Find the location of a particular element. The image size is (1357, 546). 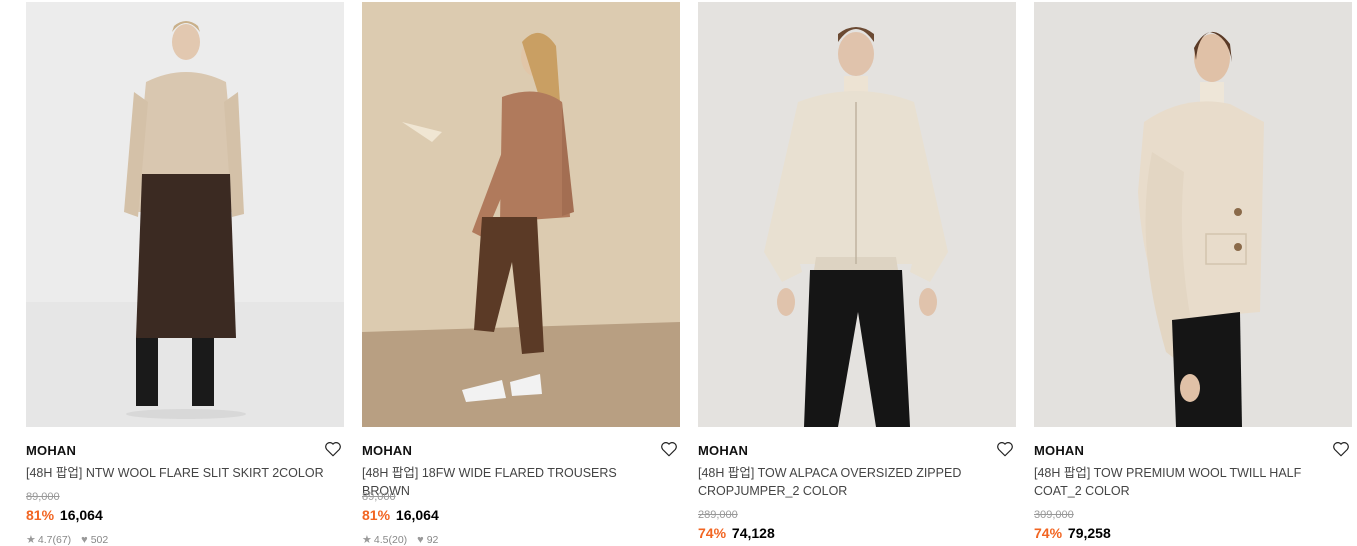

sale-price: 74,128 is located at coordinates (753, 533).